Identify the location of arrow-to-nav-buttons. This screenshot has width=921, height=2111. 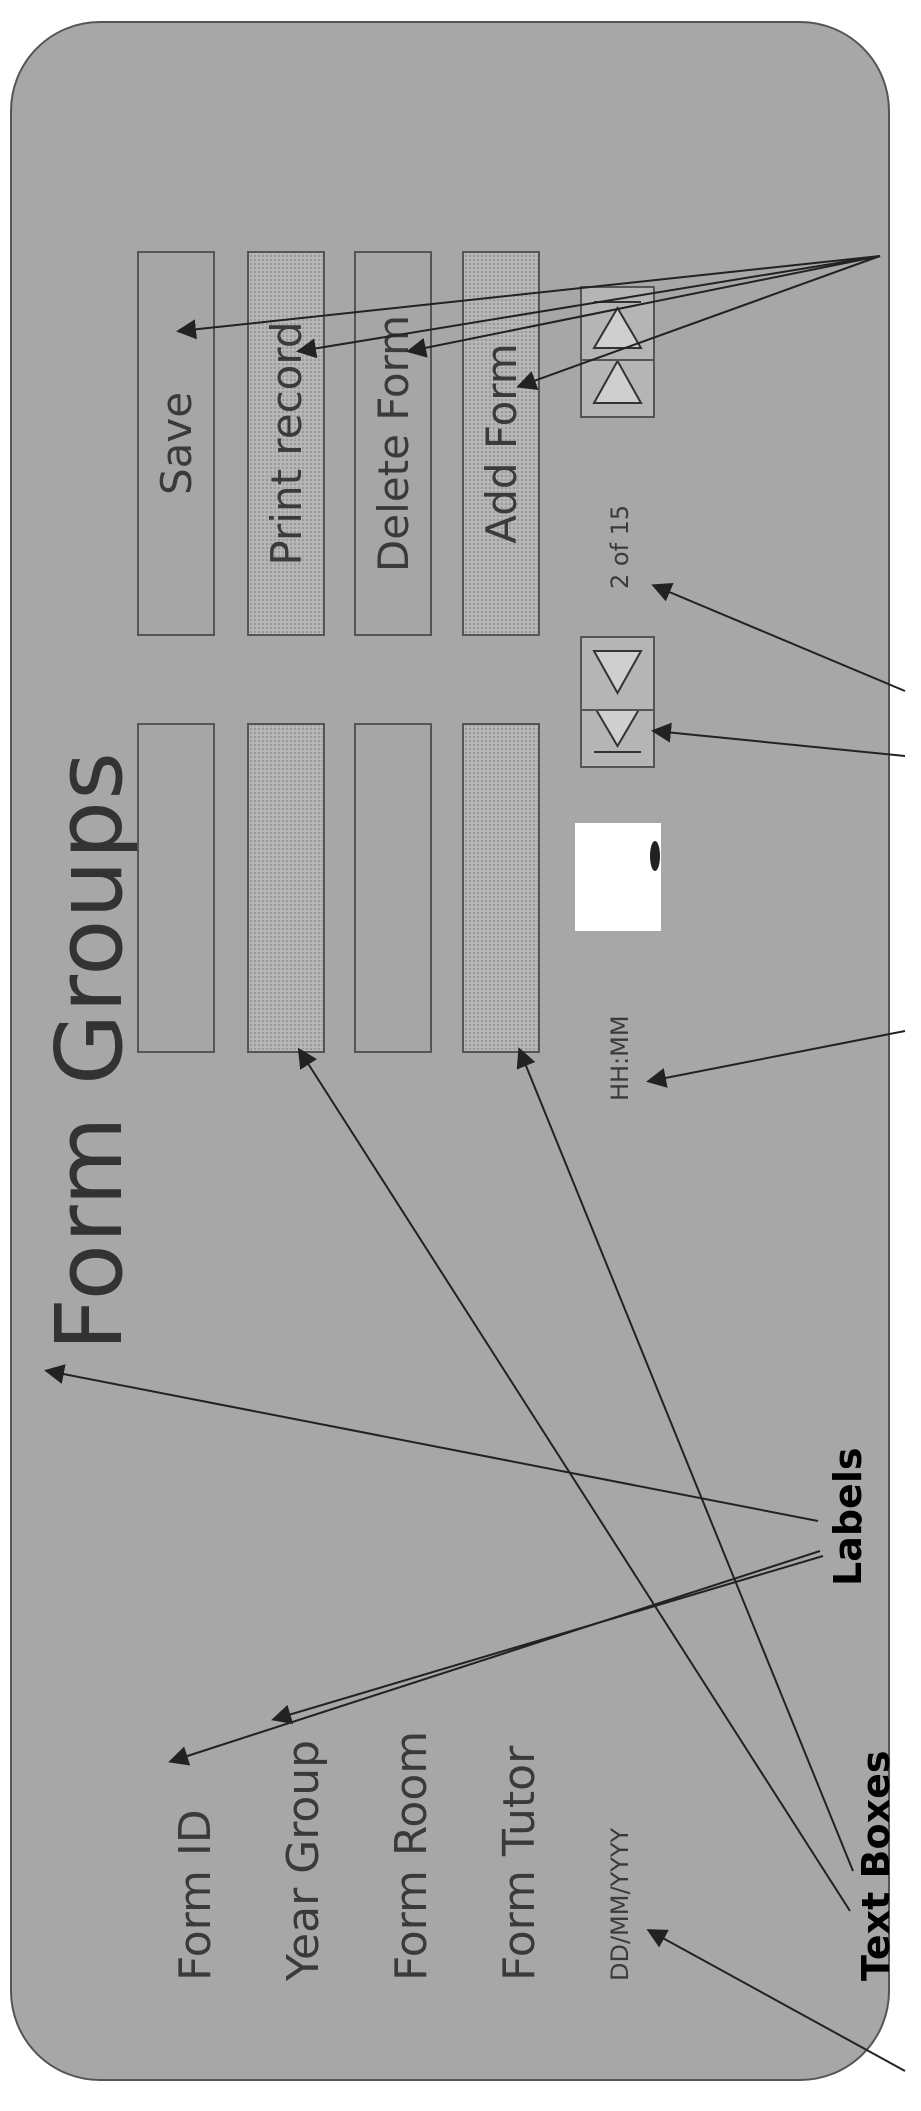
(778, 739).